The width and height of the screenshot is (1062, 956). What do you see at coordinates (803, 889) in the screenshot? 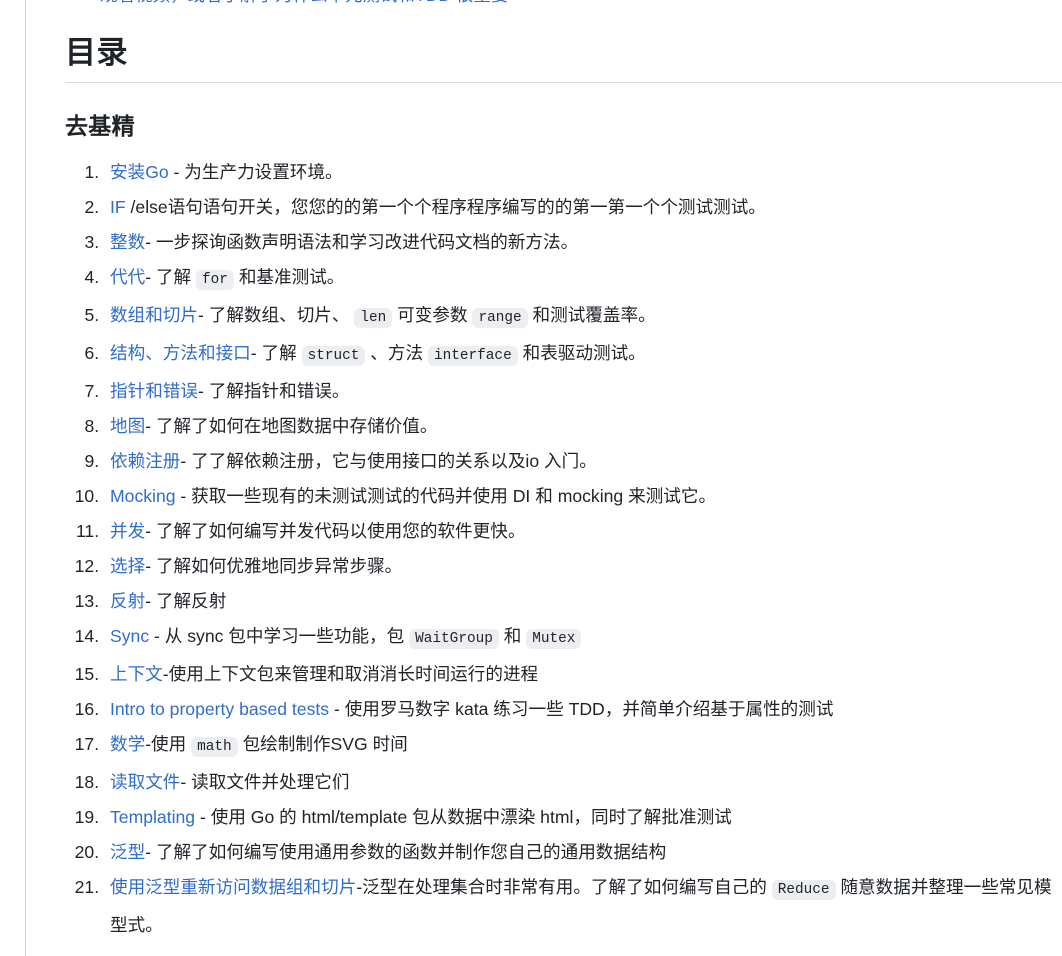
I see `toc-item-code: Reduce` at bounding box center [803, 889].